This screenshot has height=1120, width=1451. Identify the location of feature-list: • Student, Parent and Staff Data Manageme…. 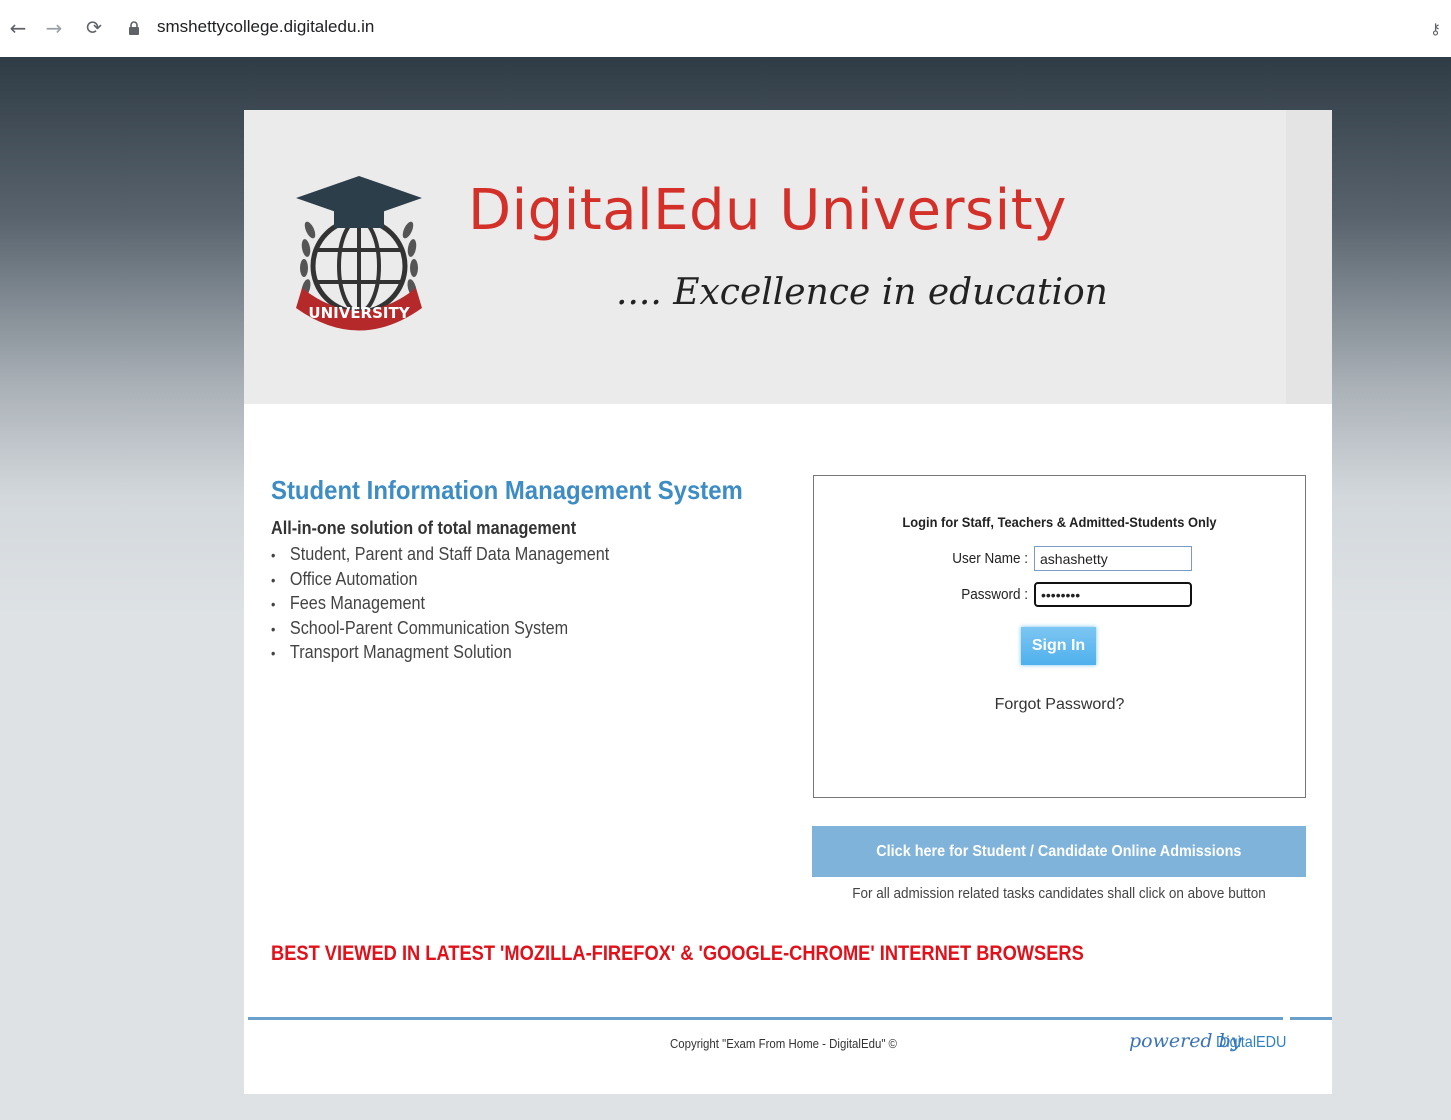
(459, 603).